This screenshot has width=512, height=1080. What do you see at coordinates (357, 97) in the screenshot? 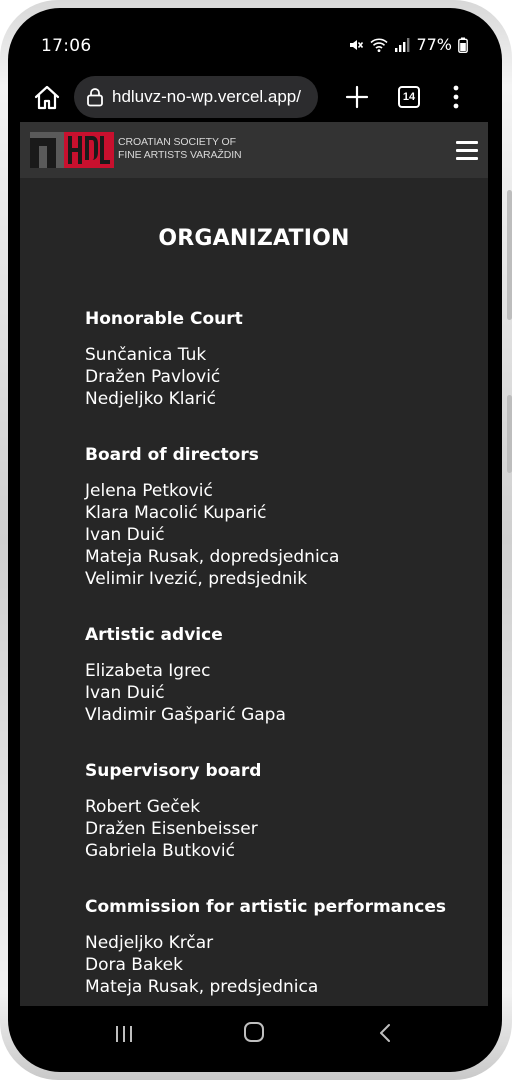
I see `plus-icon` at bounding box center [357, 97].